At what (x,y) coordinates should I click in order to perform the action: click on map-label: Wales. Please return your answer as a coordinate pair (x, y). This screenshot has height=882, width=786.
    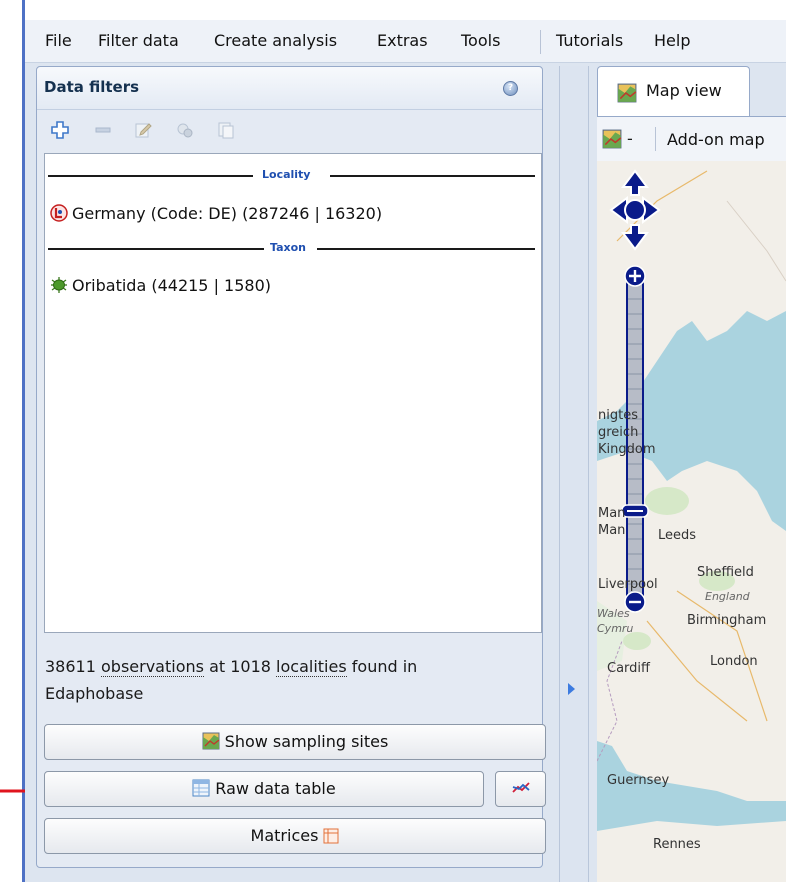
    Looking at the image, I should click on (613, 613).